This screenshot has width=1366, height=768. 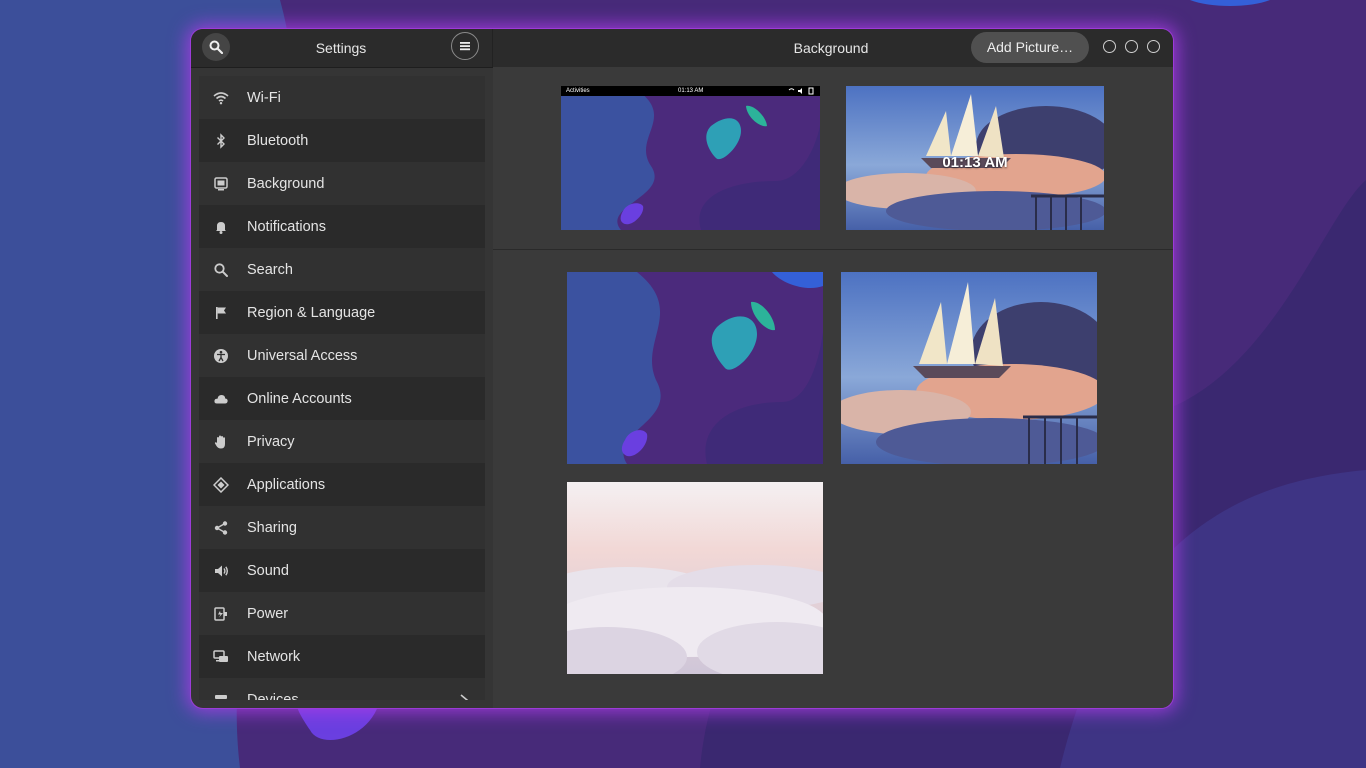 What do you see at coordinates (342, 183) in the screenshot?
I see `sidebar-item-background: Background` at bounding box center [342, 183].